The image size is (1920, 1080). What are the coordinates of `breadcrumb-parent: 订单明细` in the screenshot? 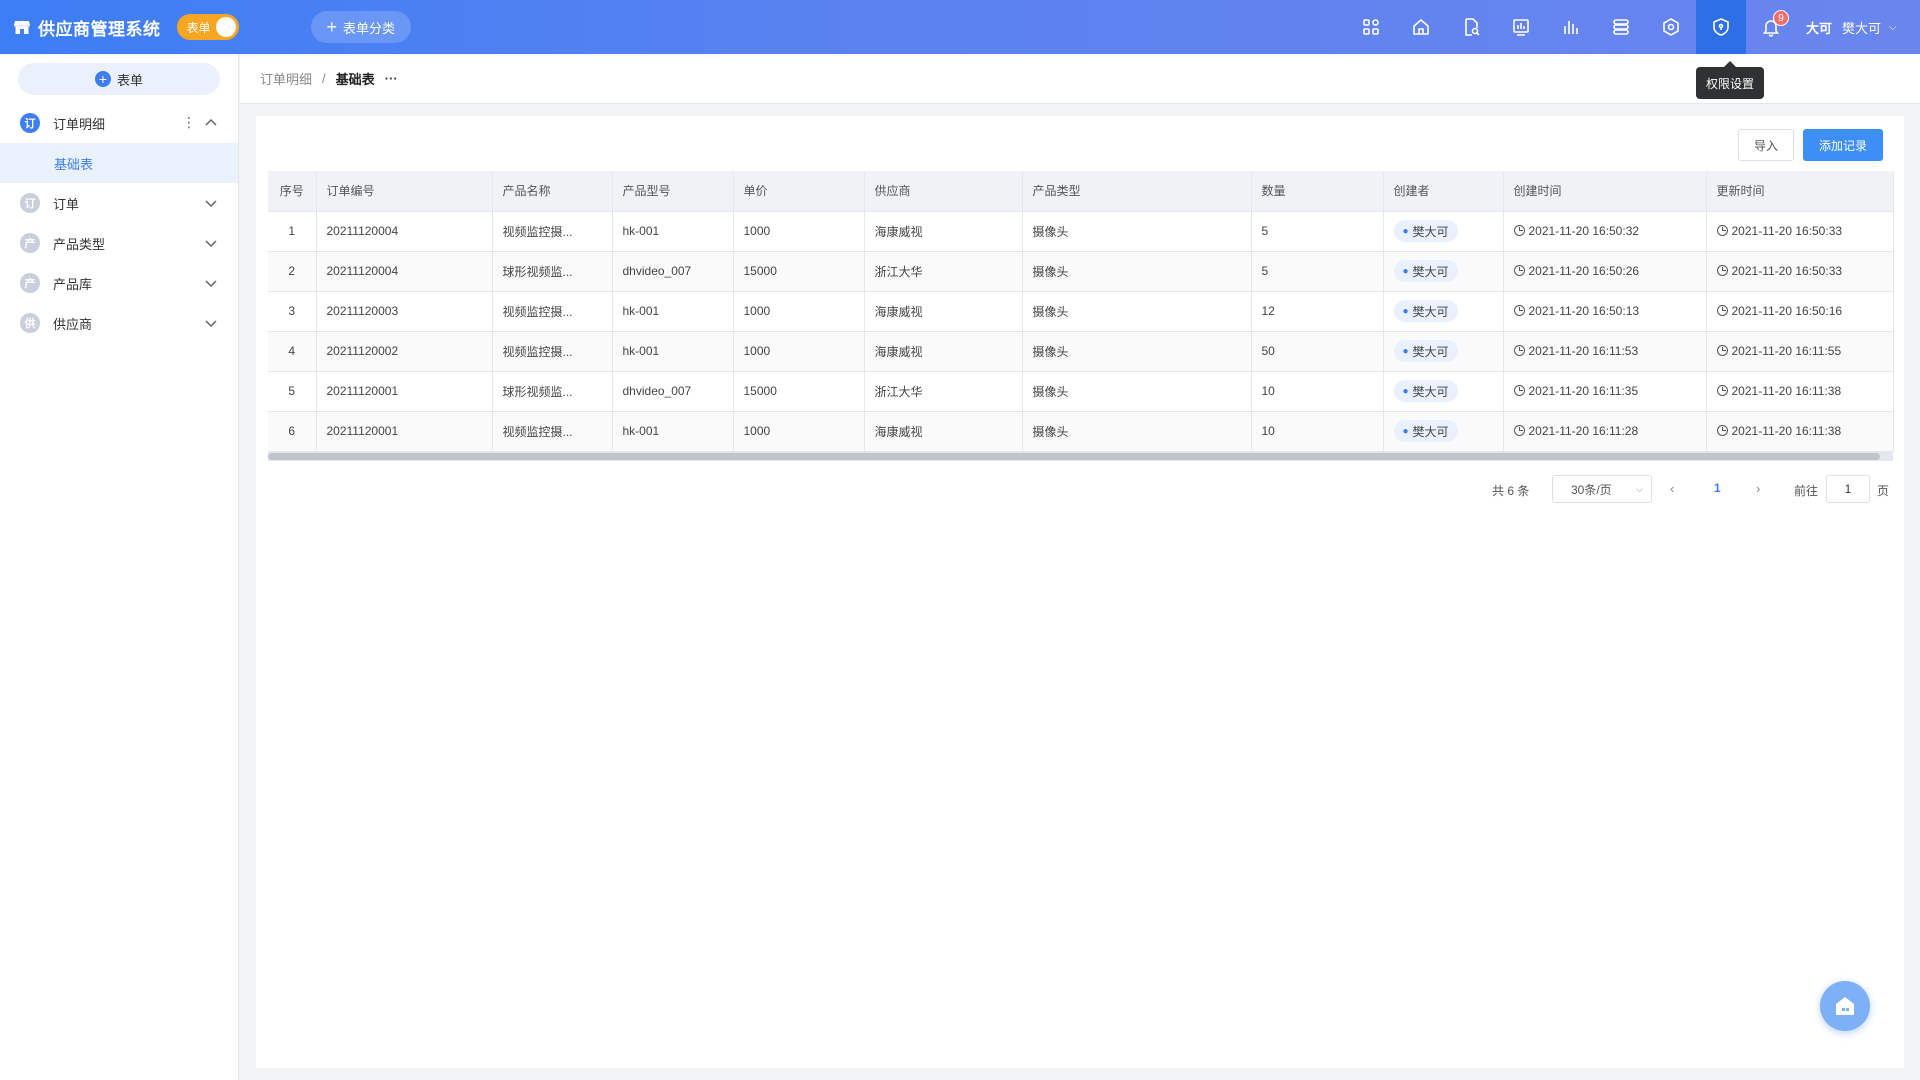 It's located at (286, 78).